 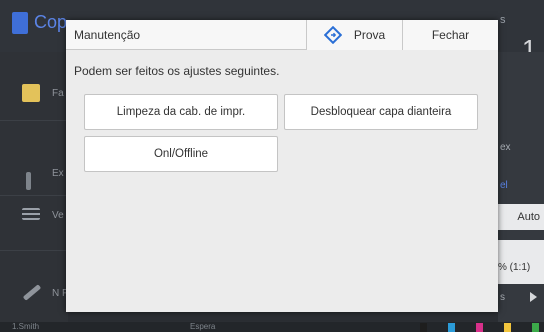 What do you see at coordinates (181, 112) in the screenshot?
I see `head-cleaning-button: Limpeza da cab. de impr.` at bounding box center [181, 112].